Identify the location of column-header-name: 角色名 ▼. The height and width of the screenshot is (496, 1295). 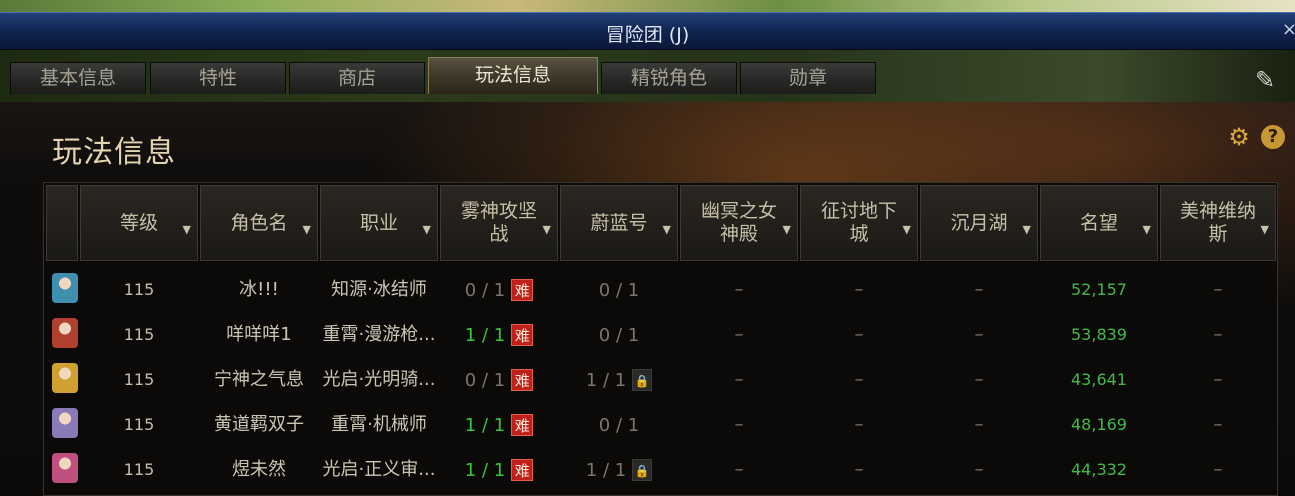
(259, 223).